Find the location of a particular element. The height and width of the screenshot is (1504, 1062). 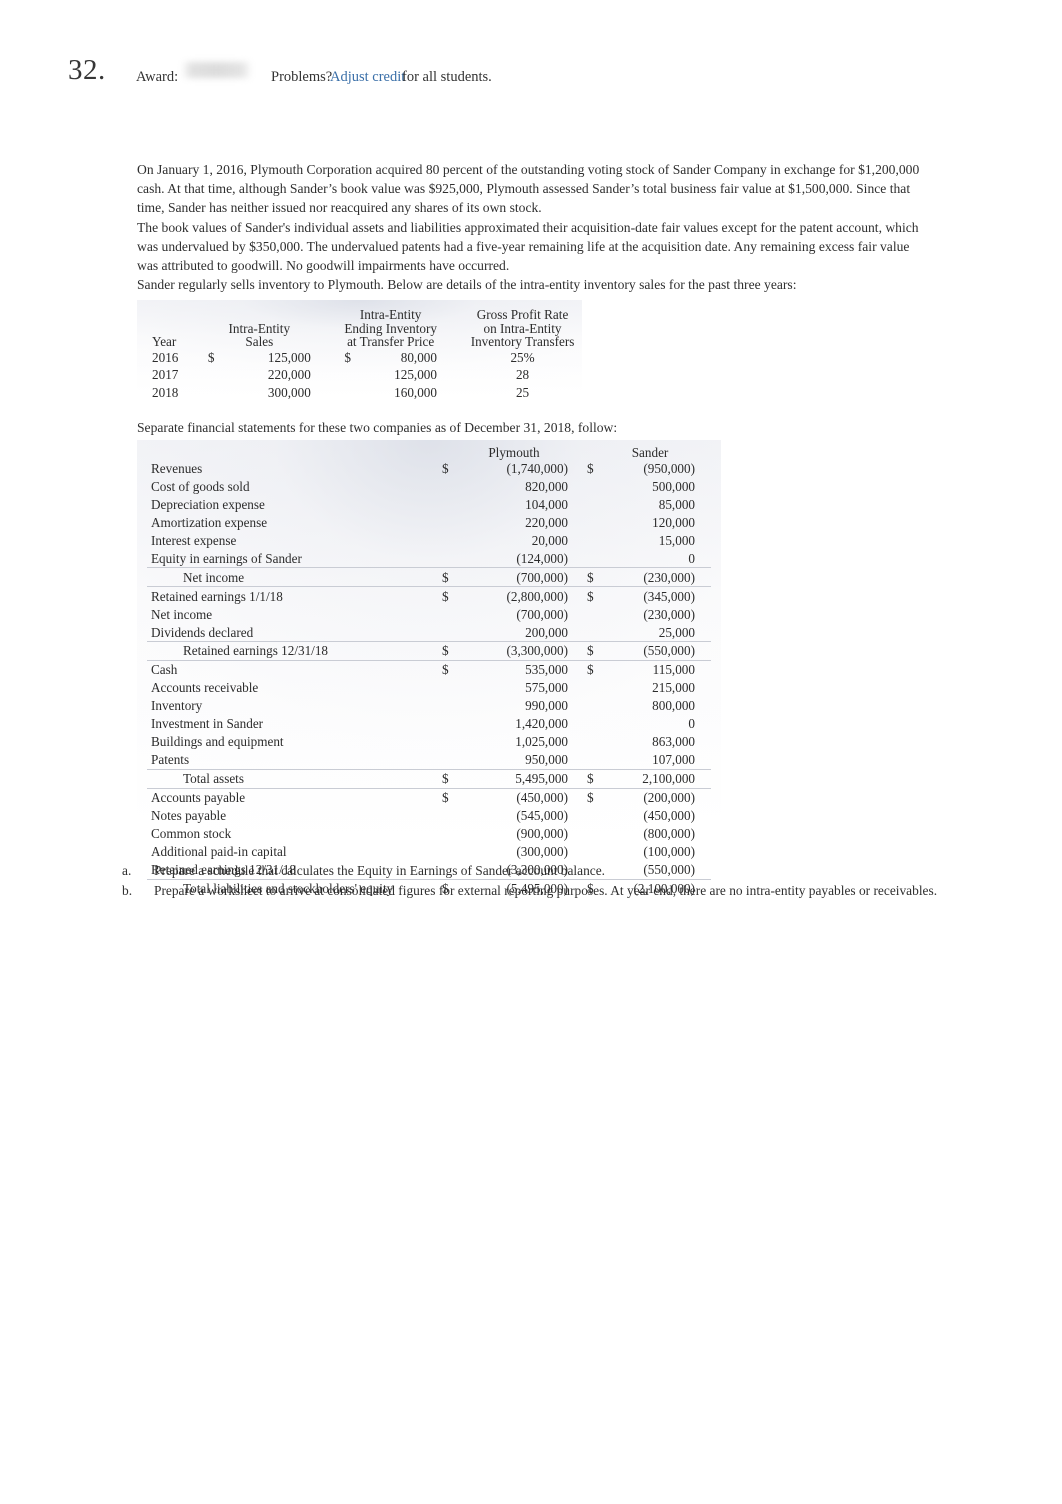

hdr-ending-inventory-line2: Ending Inventory is located at coordinates (390, 328).